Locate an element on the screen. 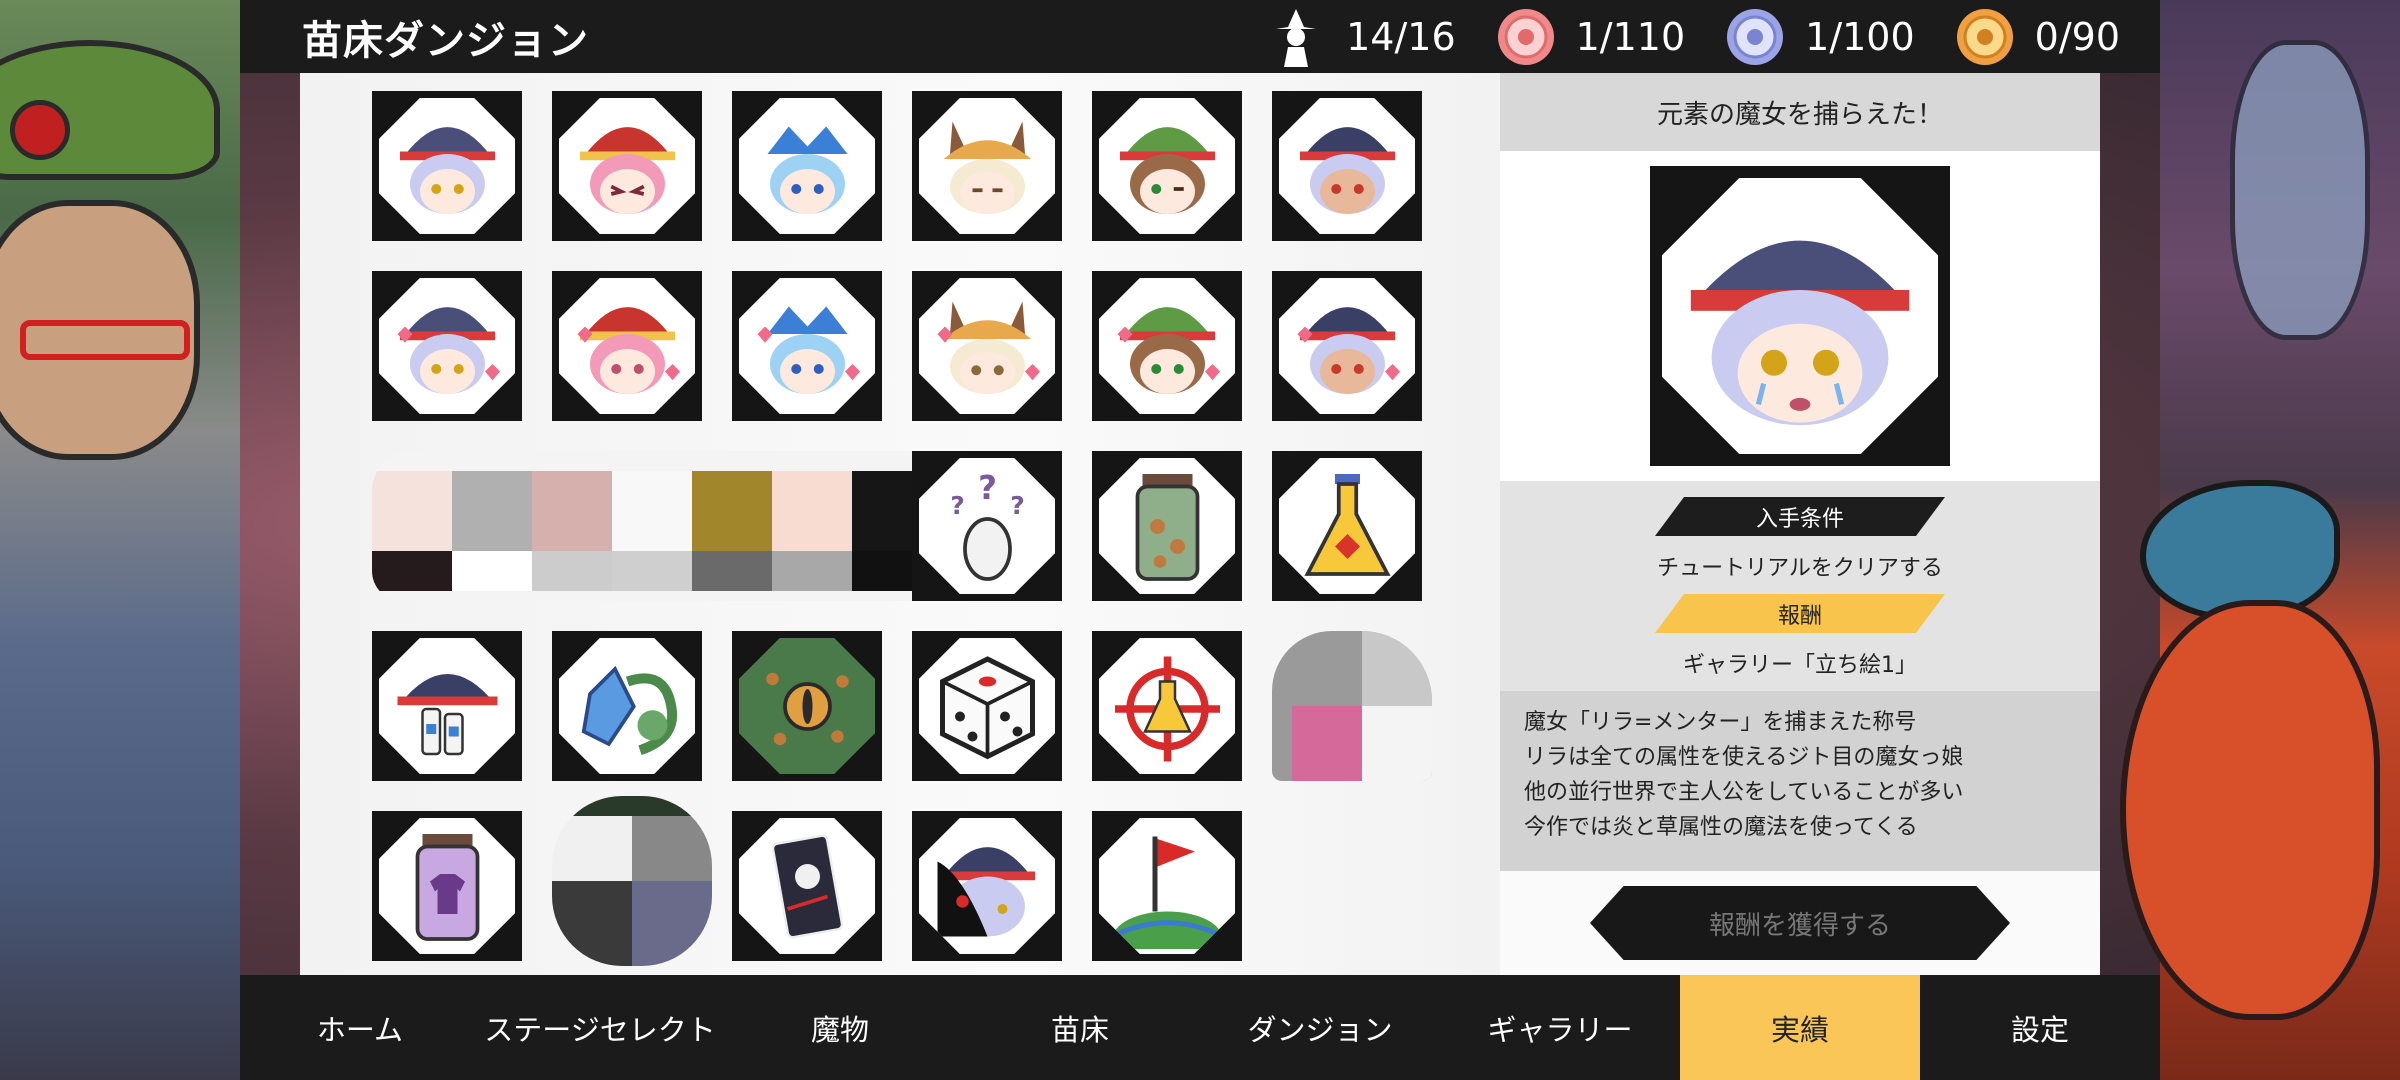 Image resolution: width=2400 pixels, height=1080 pixels. claim-reward-button: 報酬を獲得する is located at coordinates (1800, 923).